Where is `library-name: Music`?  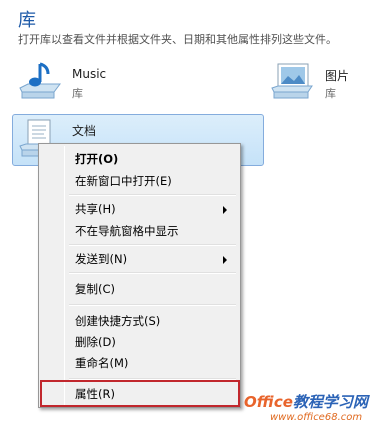
library-name: Music is located at coordinates (89, 74).